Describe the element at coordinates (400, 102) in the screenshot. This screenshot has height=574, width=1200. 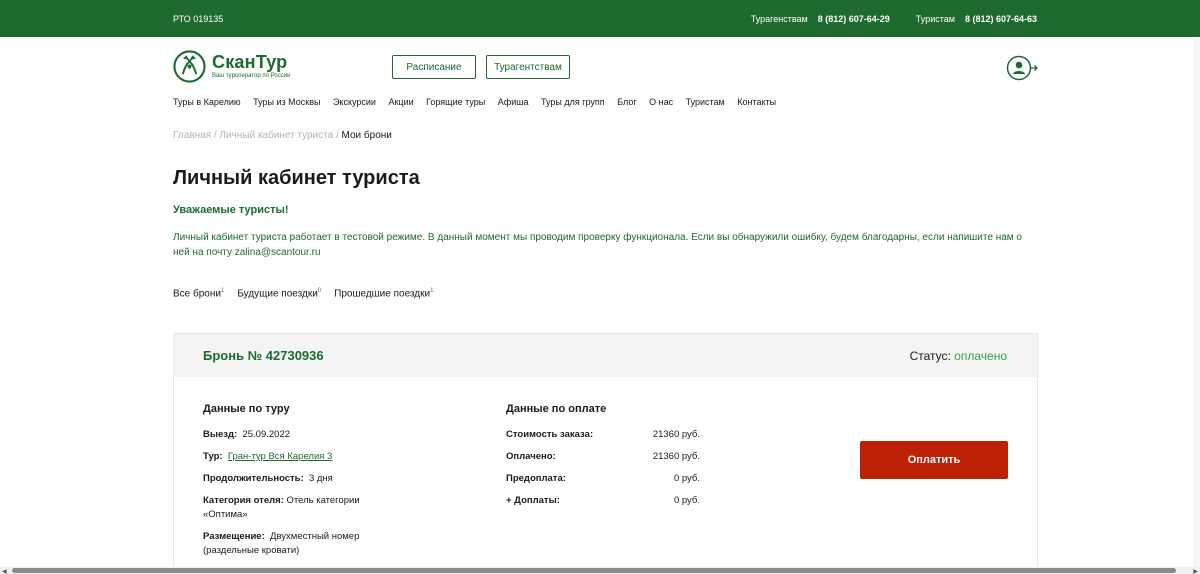
I see `nav-item-promos: Акции` at that location.